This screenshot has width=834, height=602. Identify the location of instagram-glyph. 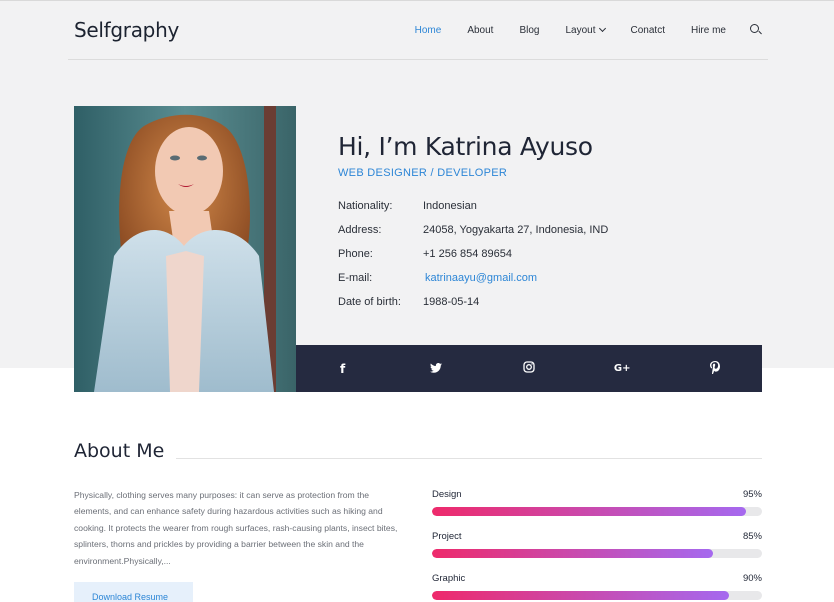
(529, 367).